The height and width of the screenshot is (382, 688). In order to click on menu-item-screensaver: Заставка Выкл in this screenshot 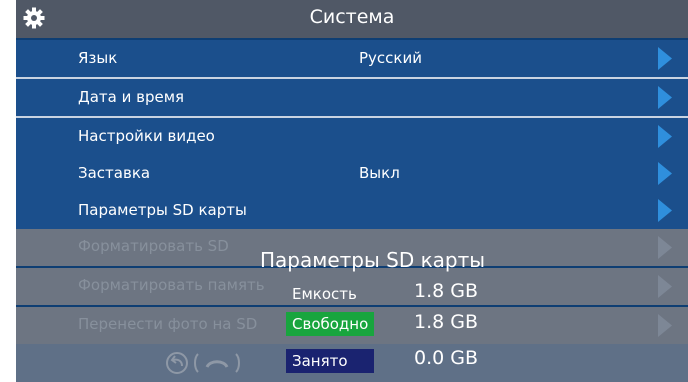, I will do `click(352, 173)`.